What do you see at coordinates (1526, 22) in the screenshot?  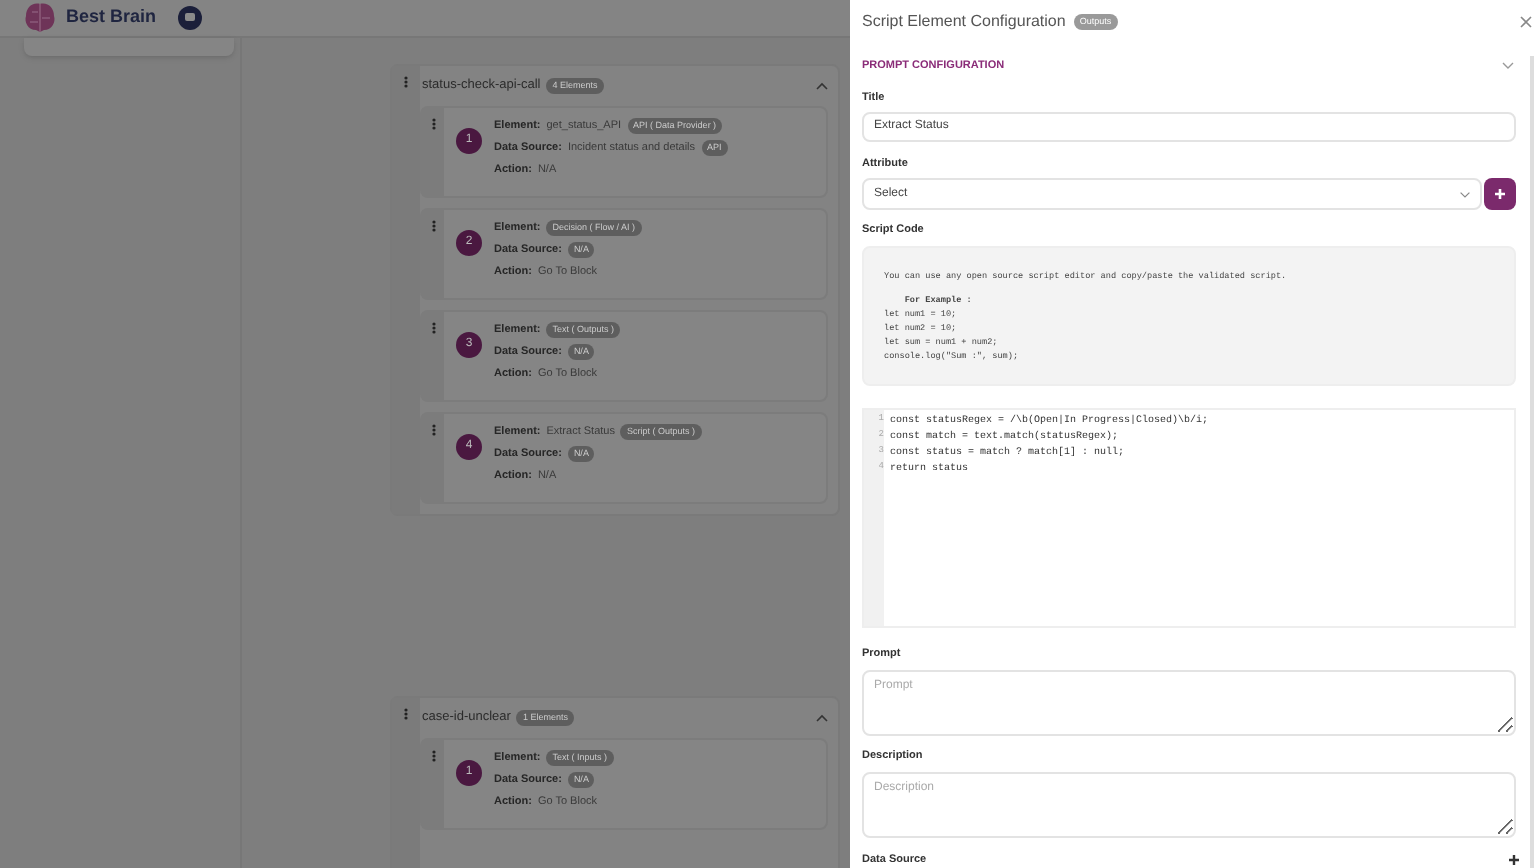 I see `close-icon` at bounding box center [1526, 22].